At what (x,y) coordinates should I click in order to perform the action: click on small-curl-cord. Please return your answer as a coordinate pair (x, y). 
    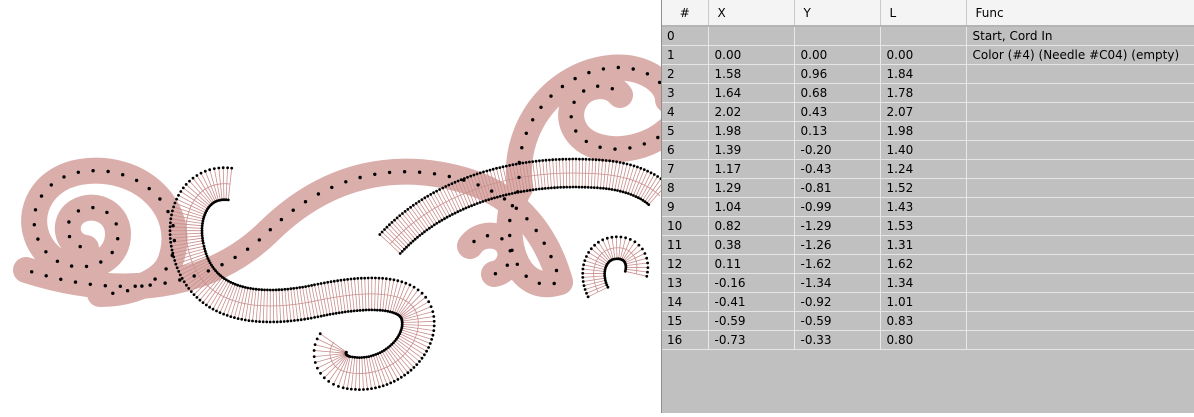
    Looking at the image, I should click on (490, 254).